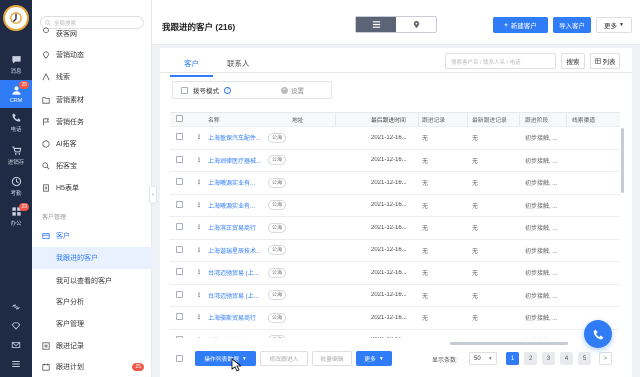 The image size is (640, 377). Describe the element at coordinates (92, 100) in the screenshot. I see `sidebar-item-materials: 营销素材` at that location.